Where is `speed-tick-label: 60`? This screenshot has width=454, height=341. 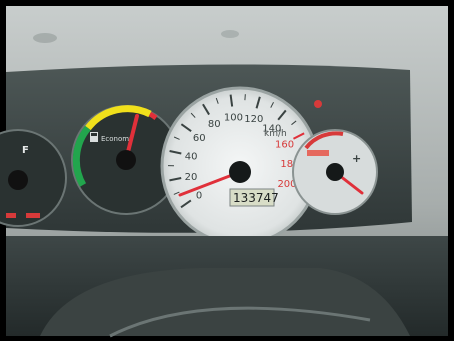
speed-tick-label: 60 is located at coordinates (199, 138).